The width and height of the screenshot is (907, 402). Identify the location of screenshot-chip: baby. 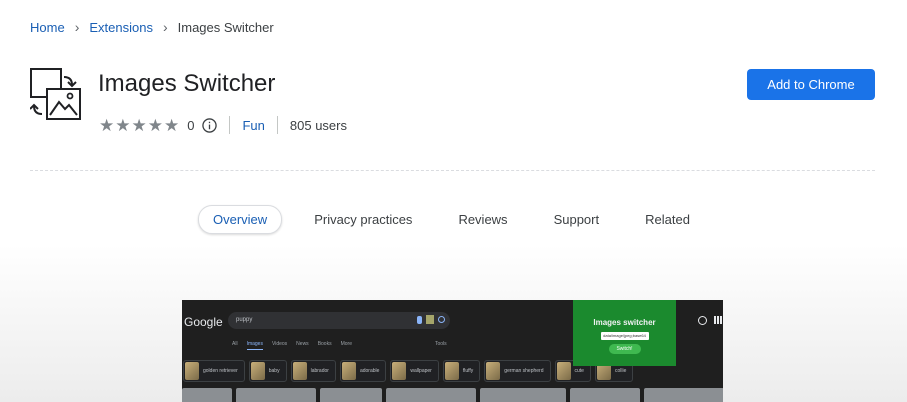
(267, 371).